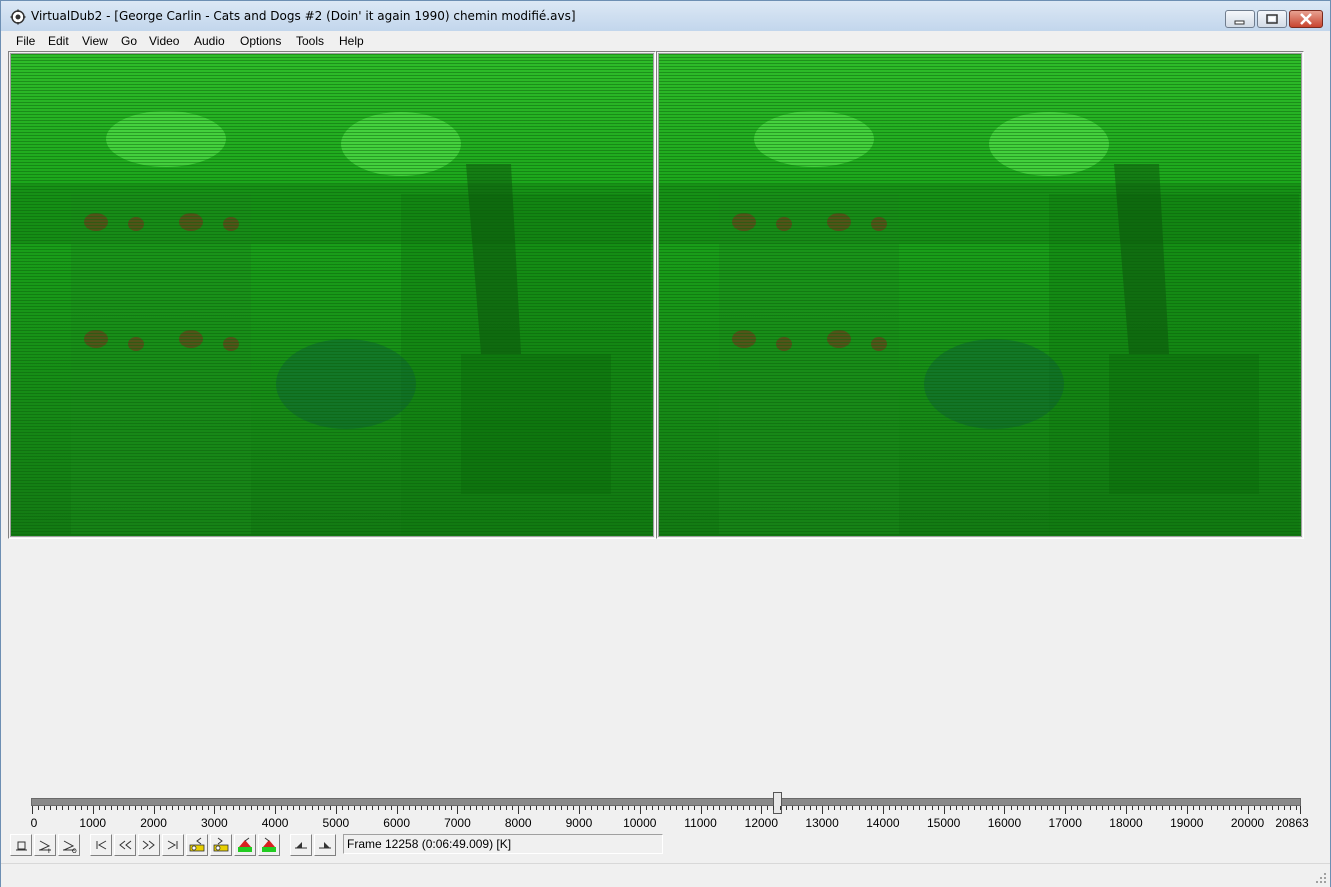 The image size is (1331, 887). Describe the element at coordinates (1187, 823) in the screenshot. I see `tick-label: 19000` at that location.